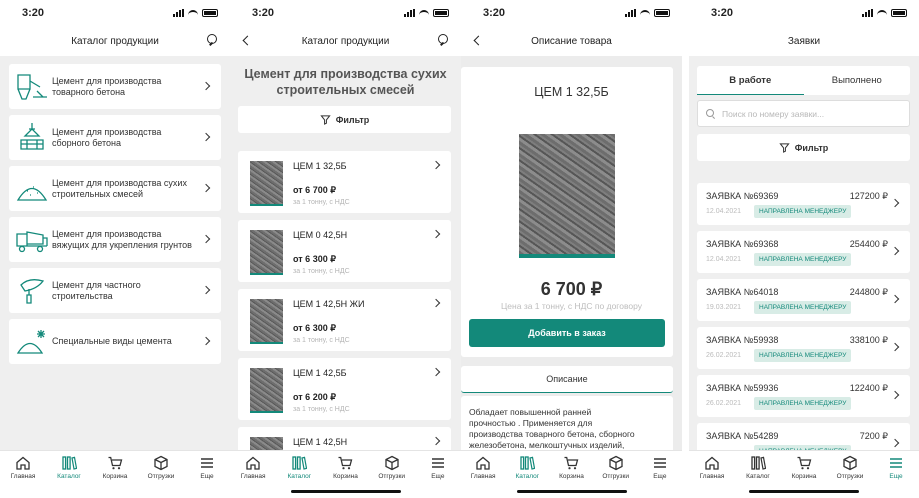  I want to click on orders-segment-control: В работе Выполнено, so click(803, 80).